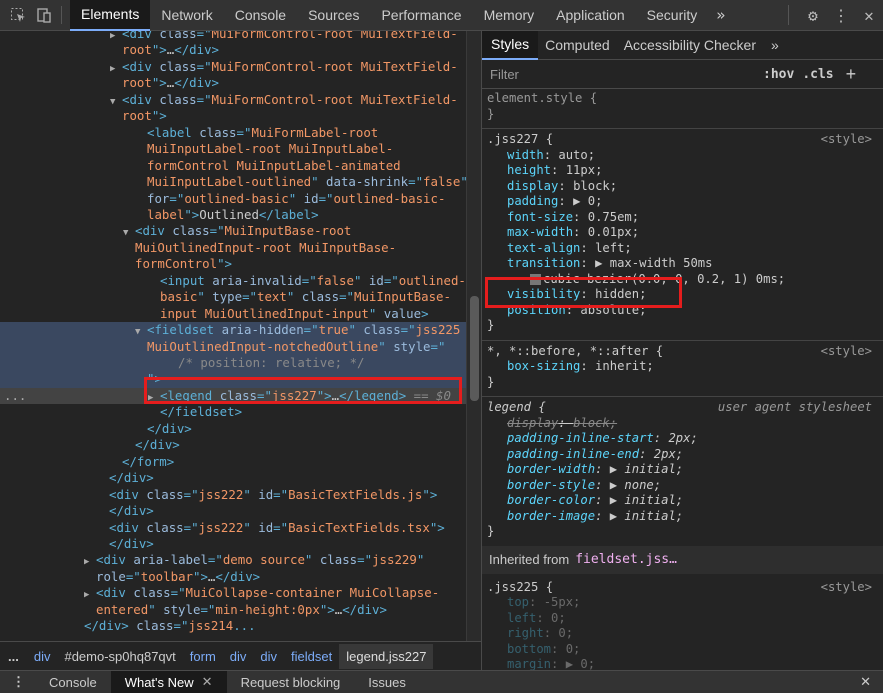 Image resolution: width=883 pixels, height=693 pixels. Describe the element at coordinates (18, 15) in the screenshot. I see `inspect-element-icon` at that location.